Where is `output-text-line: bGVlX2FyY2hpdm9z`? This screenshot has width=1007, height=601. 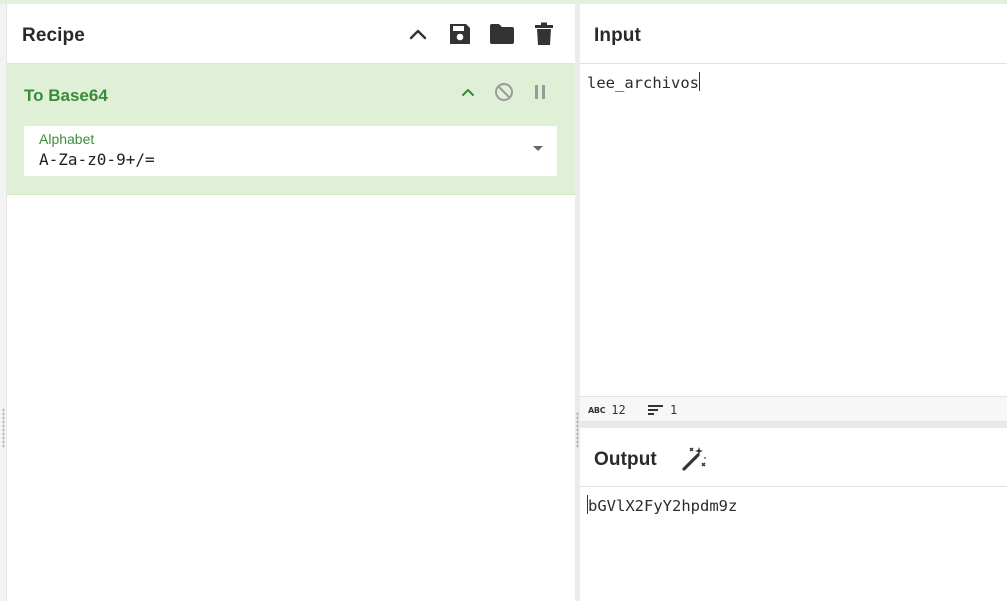
output-text-line: bGVlX2FyY2hpdm9z is located at coordinates (662, 505).